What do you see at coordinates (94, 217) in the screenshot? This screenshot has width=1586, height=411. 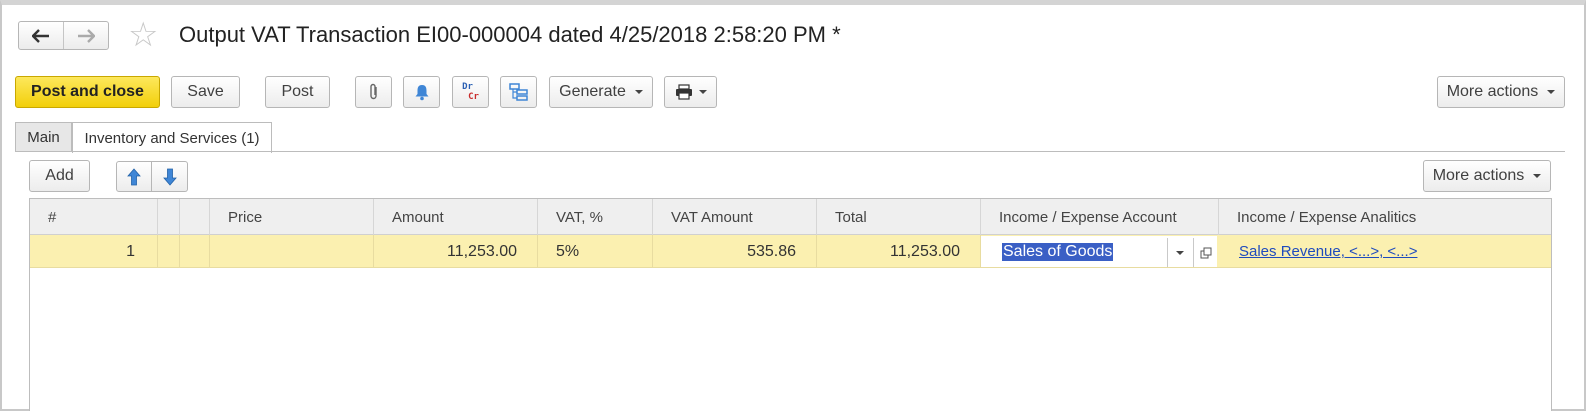 I see `column-header-number: #` at bounding box center [94, 217].